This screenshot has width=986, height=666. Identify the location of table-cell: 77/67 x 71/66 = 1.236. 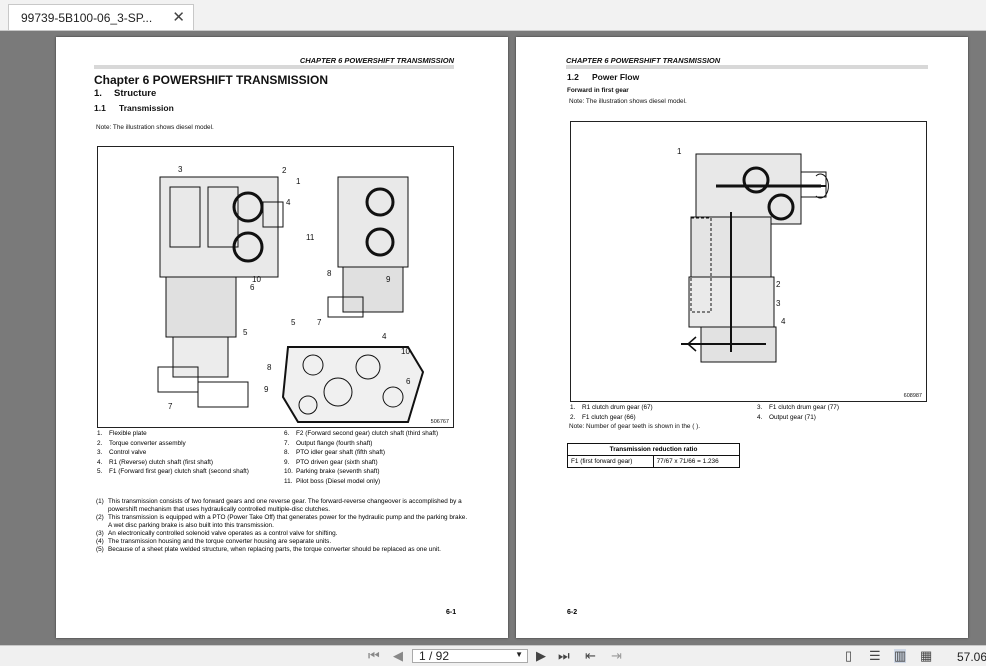
(696, 461).